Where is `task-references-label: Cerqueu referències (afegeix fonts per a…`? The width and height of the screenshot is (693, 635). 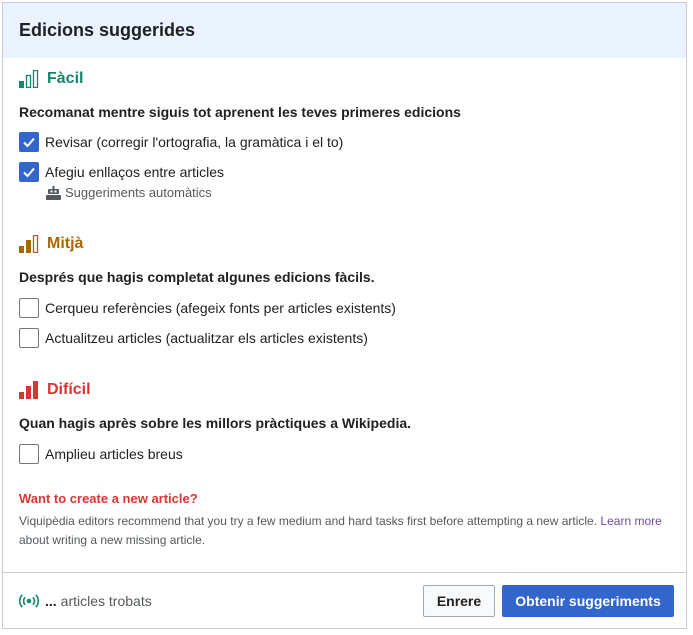
task-references-label: Cerqueu referències (afegeix fonts per a… is located at coordinates (220, 308).